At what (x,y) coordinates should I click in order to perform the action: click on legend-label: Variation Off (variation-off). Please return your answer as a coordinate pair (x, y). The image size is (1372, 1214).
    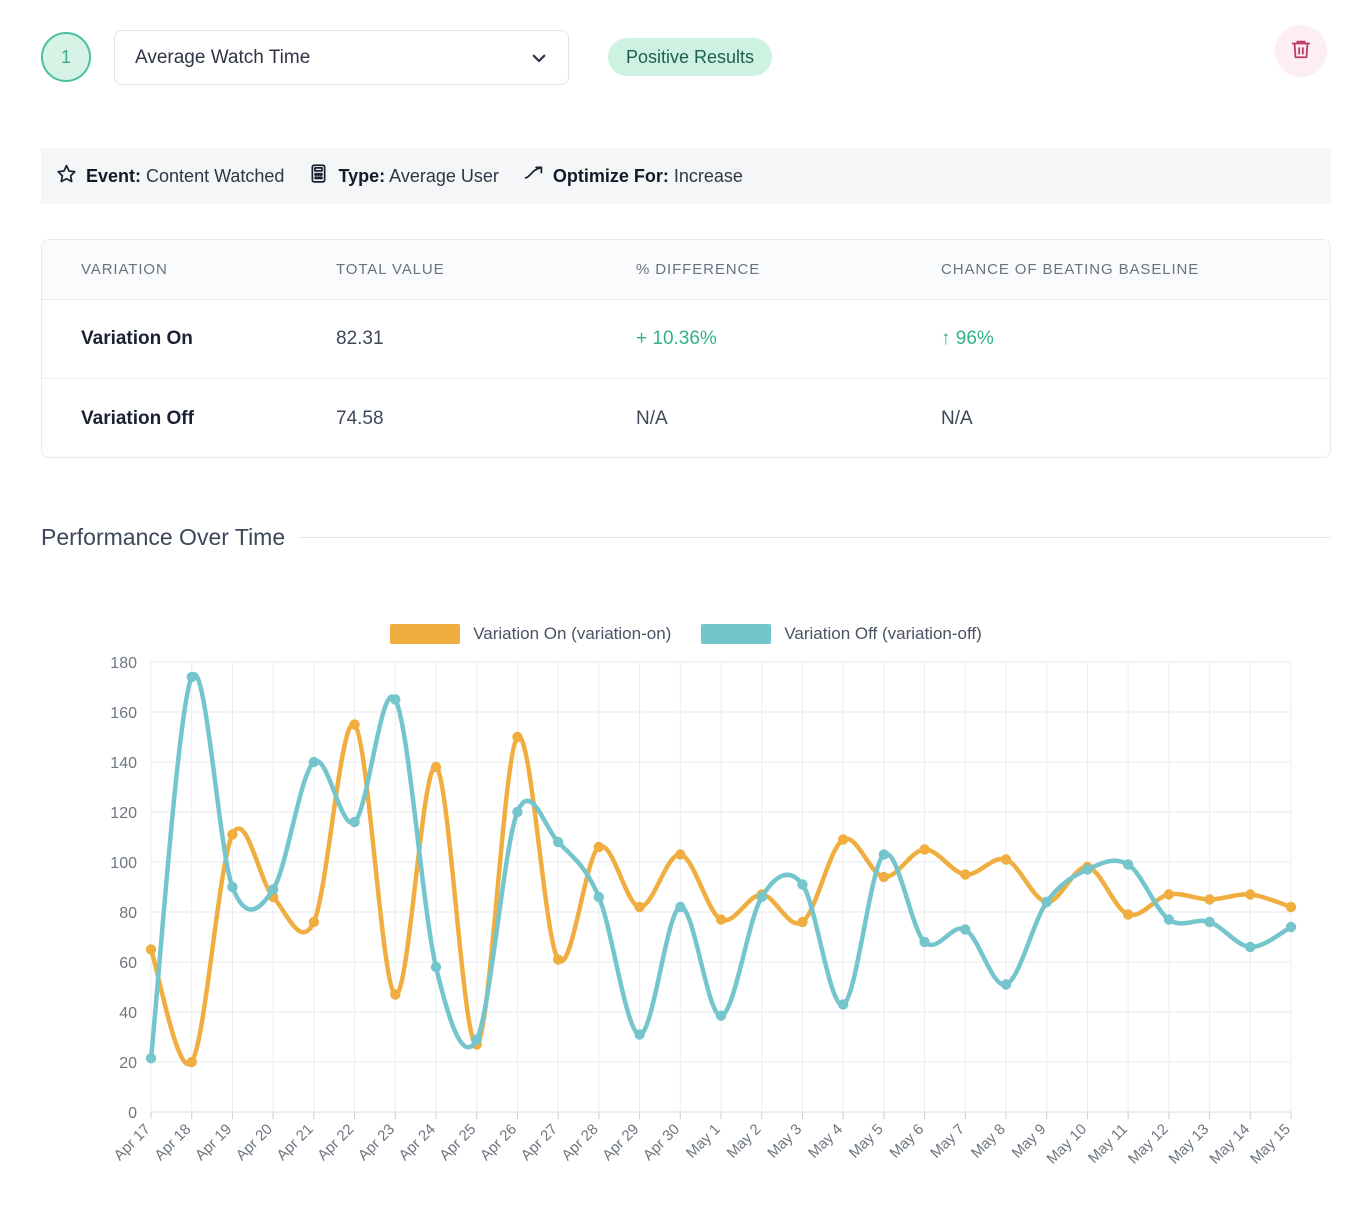
    Looking at the image, I should click on (883, 633).